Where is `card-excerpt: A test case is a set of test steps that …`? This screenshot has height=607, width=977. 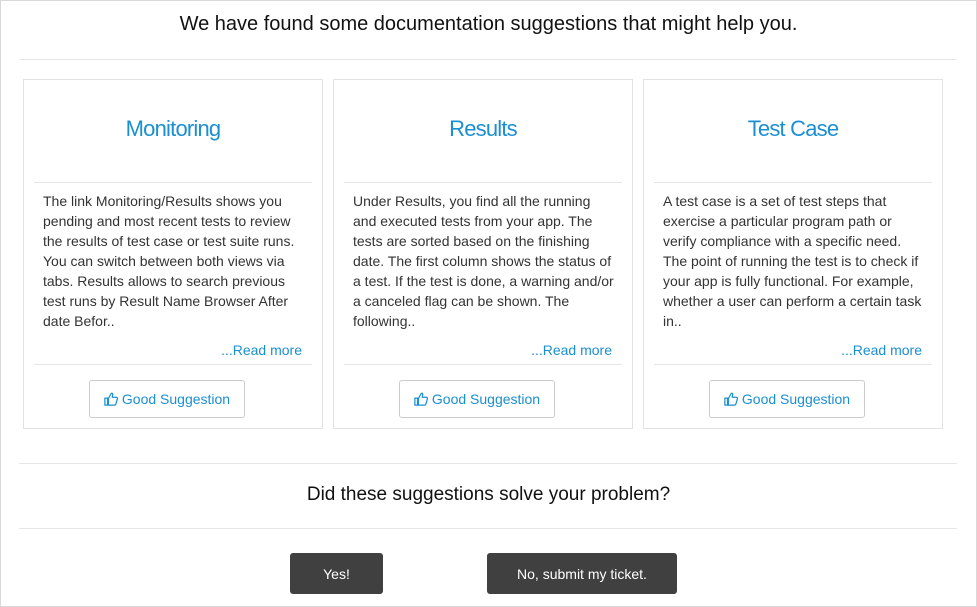
card-excerpt: A test case is a set of test steps that … is located at coordinates (792, 261).